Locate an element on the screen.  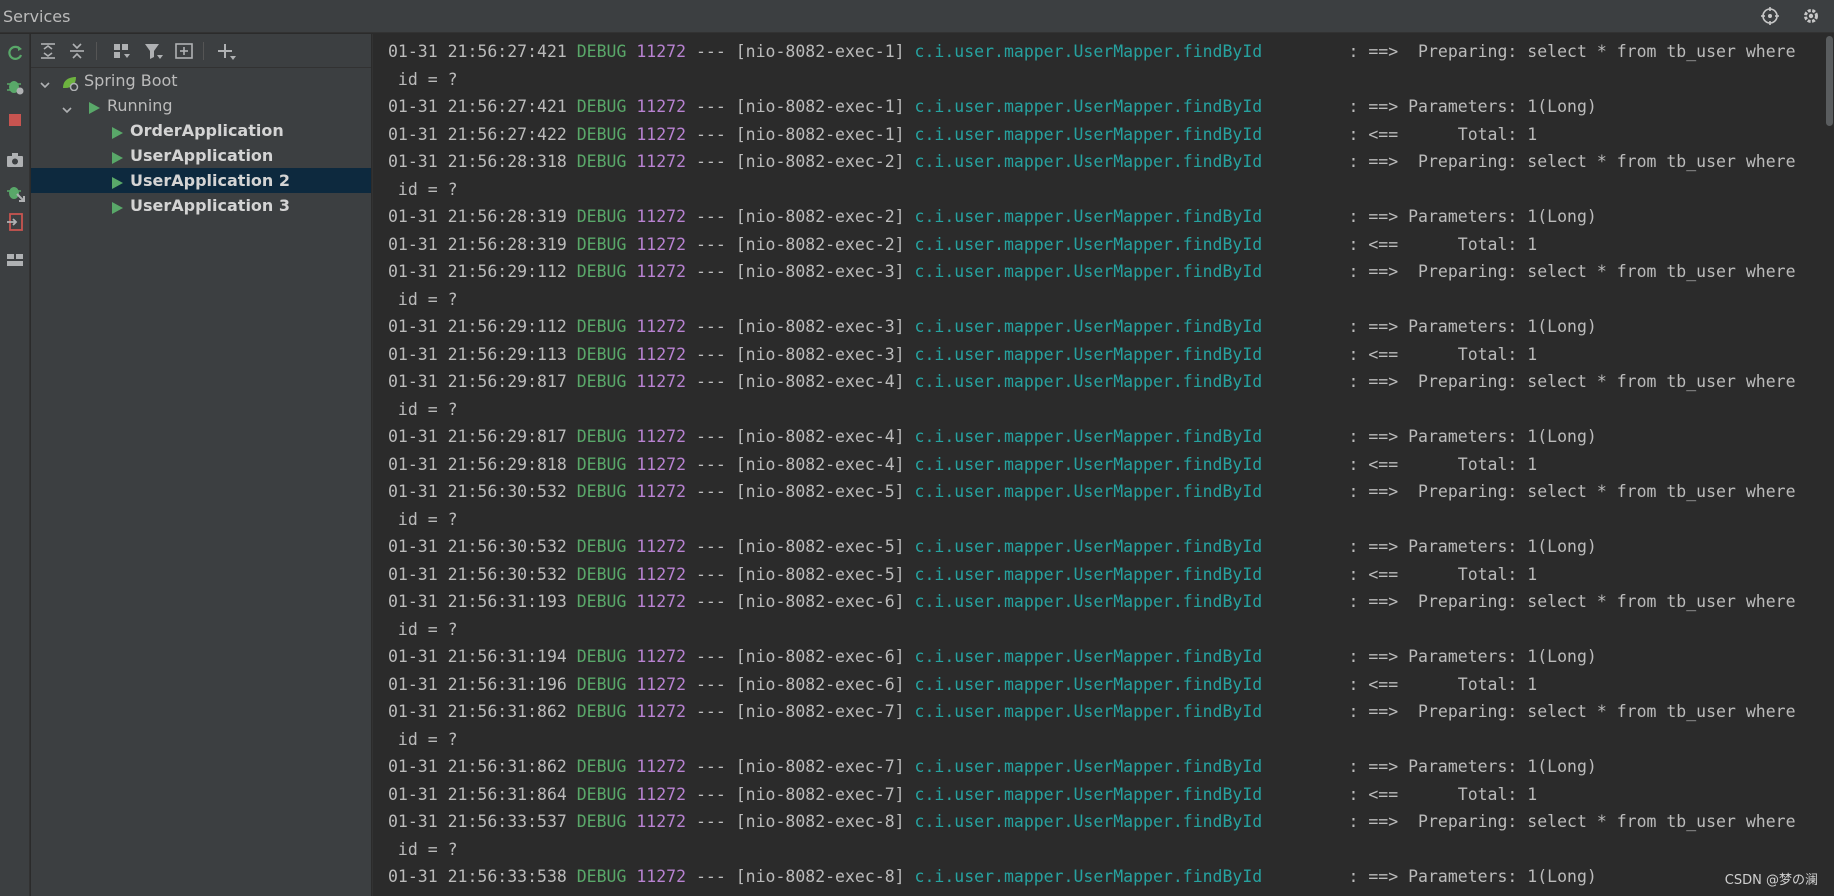
debug-attach-icon is located at coordinates (15, 192).